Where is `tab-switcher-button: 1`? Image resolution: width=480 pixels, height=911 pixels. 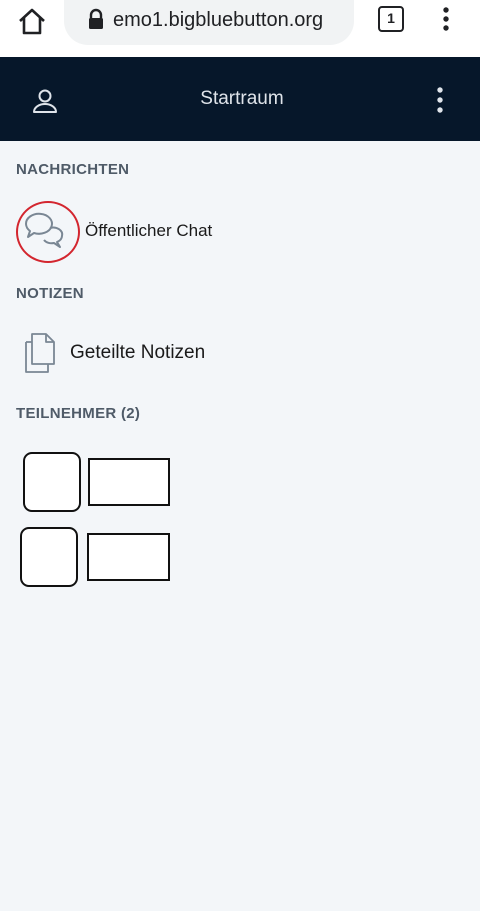 tab-switcher-button: 1 is located at coordinates (391, 19).